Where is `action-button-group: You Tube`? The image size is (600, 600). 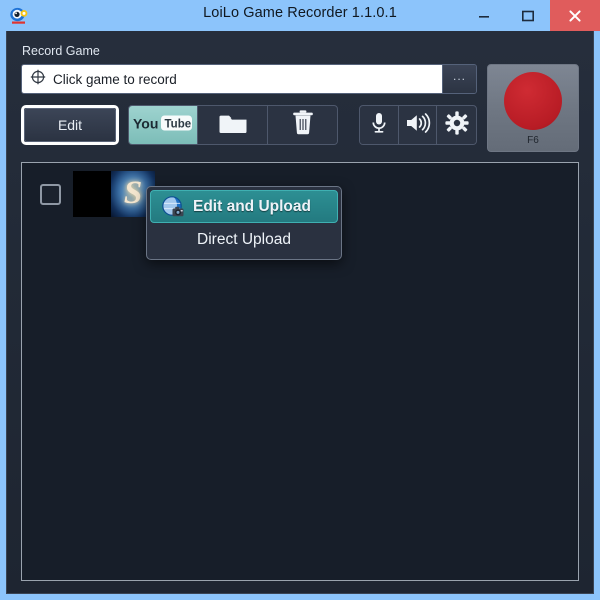 action-button-group: You Tube is located at coordinates (233, 125).